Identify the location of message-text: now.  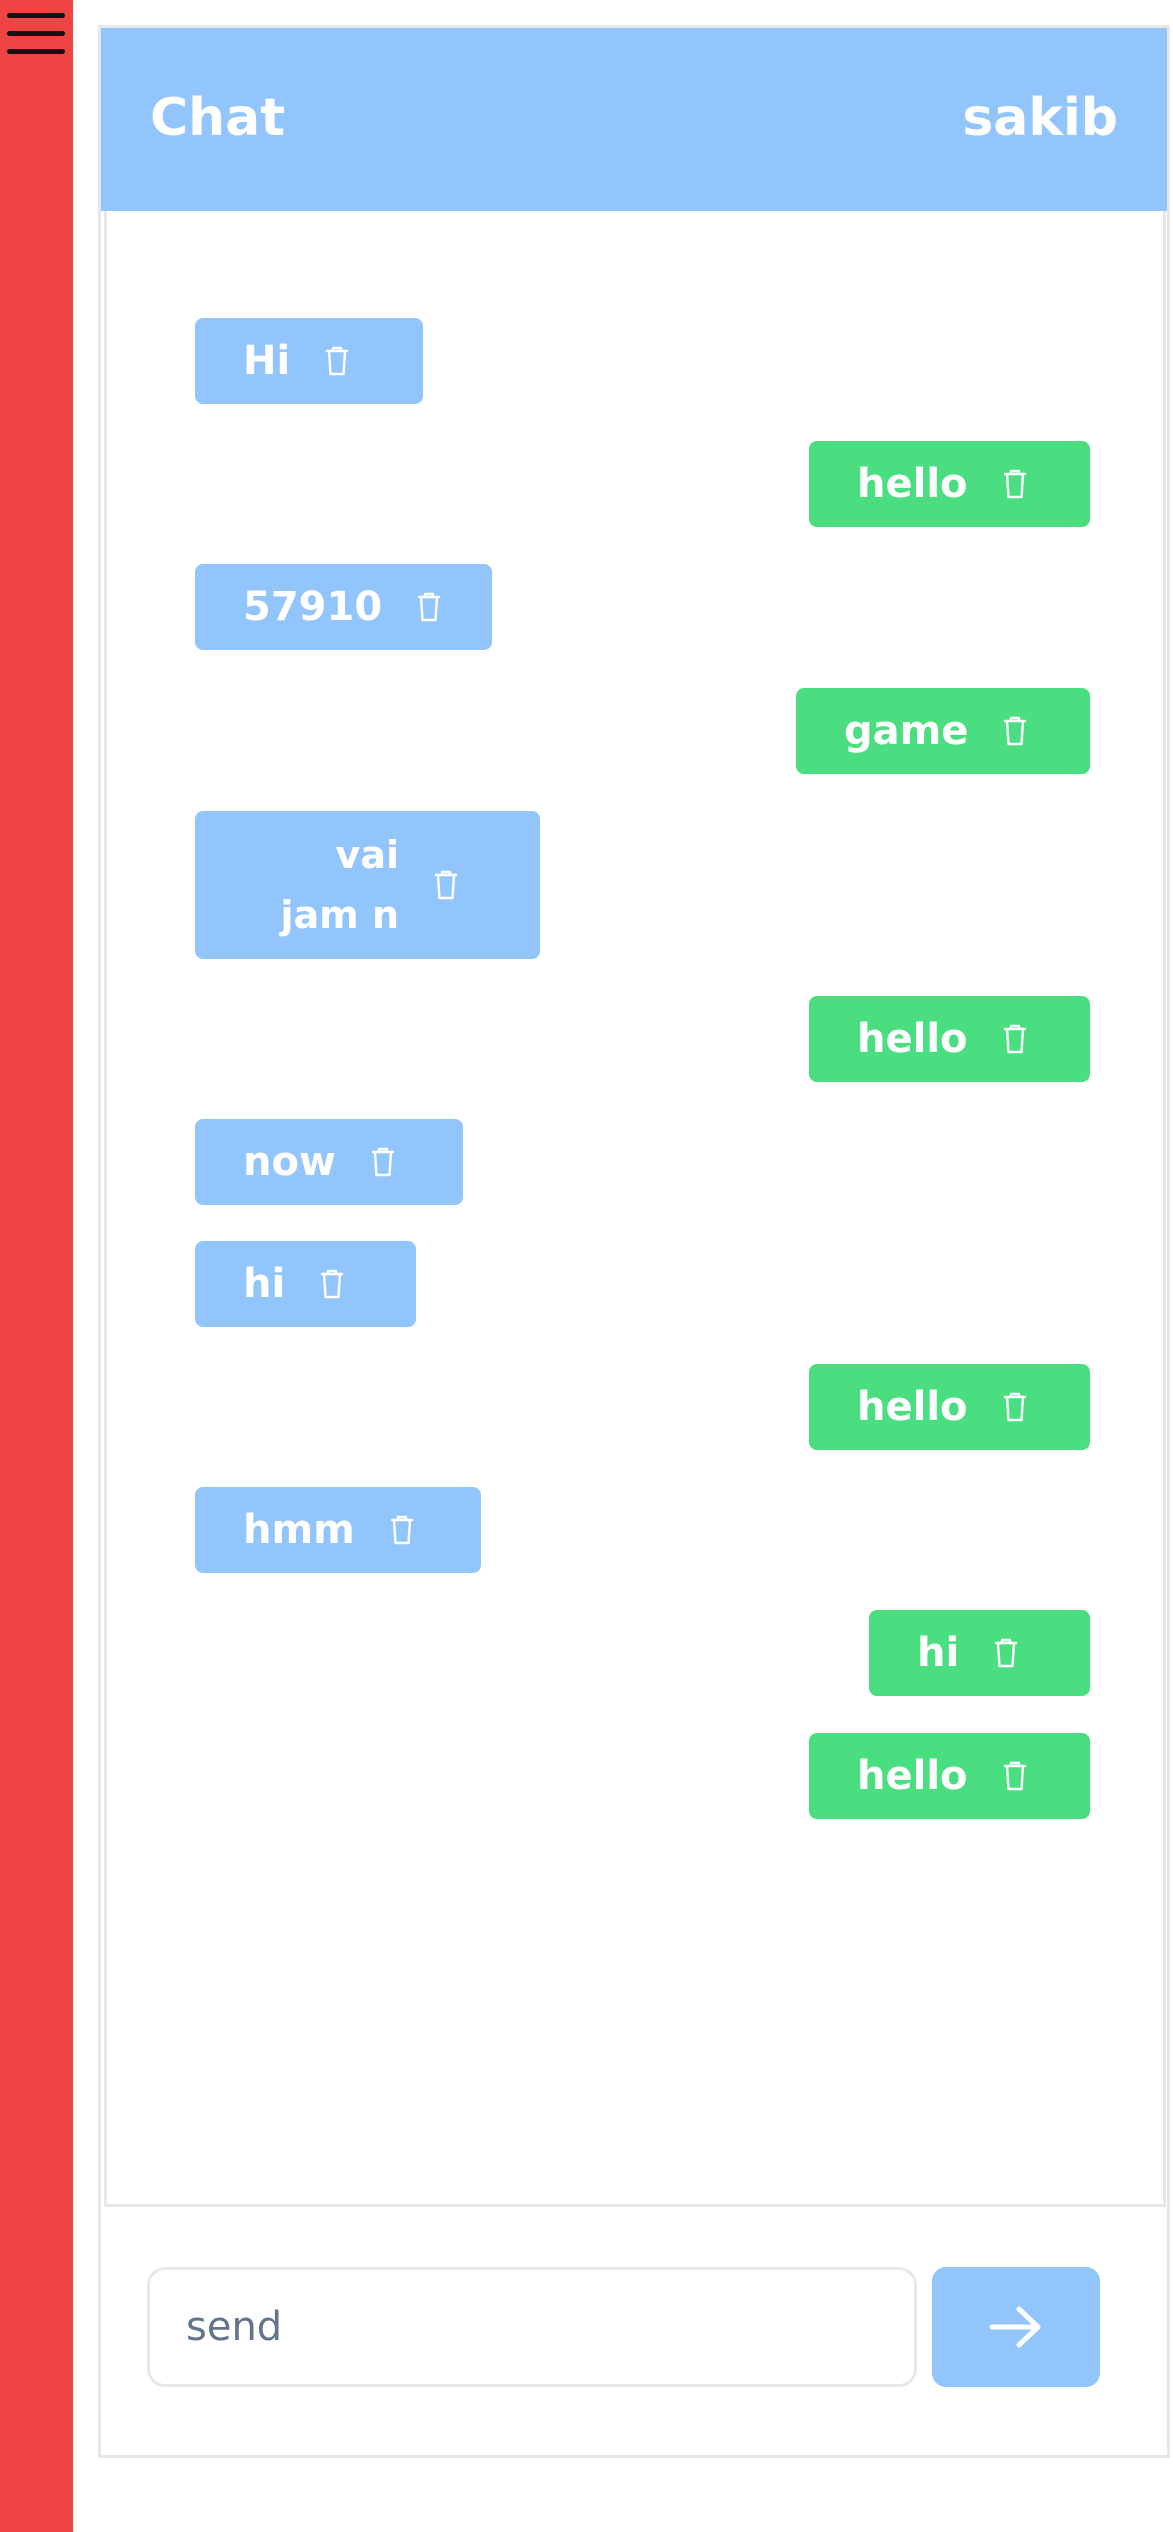
(289, 1162).